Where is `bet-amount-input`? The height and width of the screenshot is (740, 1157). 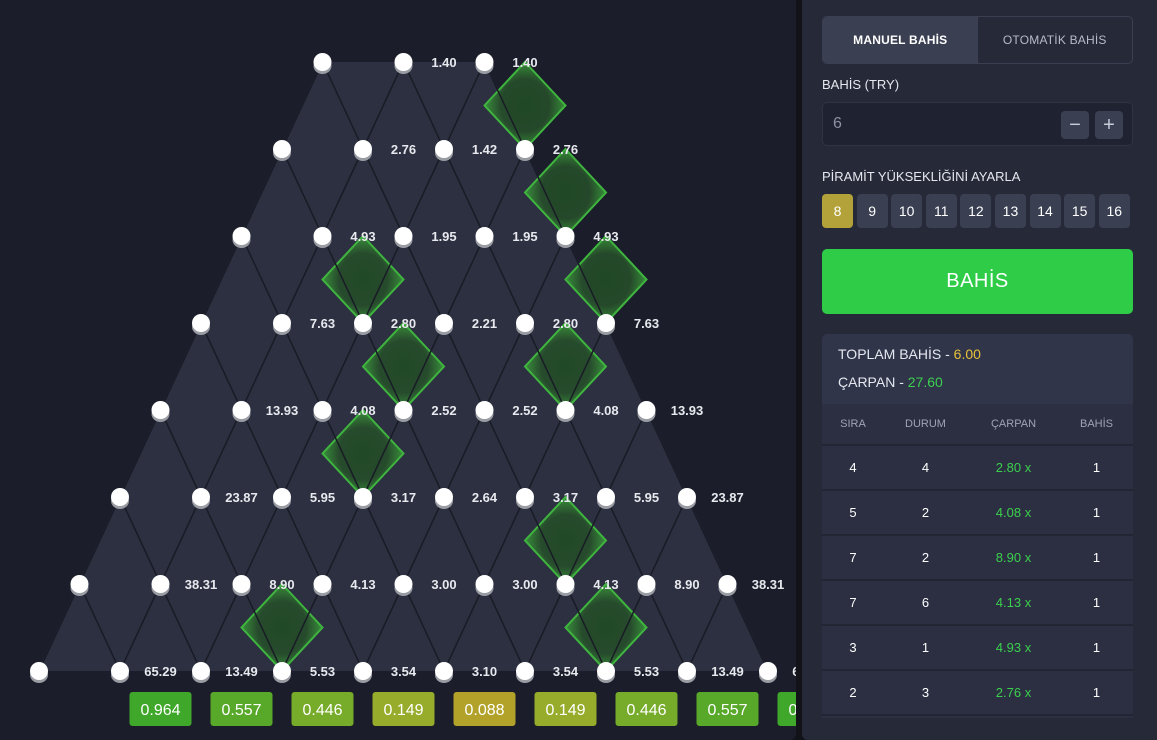
bet-amount-input is located at coordinates (933, 124).